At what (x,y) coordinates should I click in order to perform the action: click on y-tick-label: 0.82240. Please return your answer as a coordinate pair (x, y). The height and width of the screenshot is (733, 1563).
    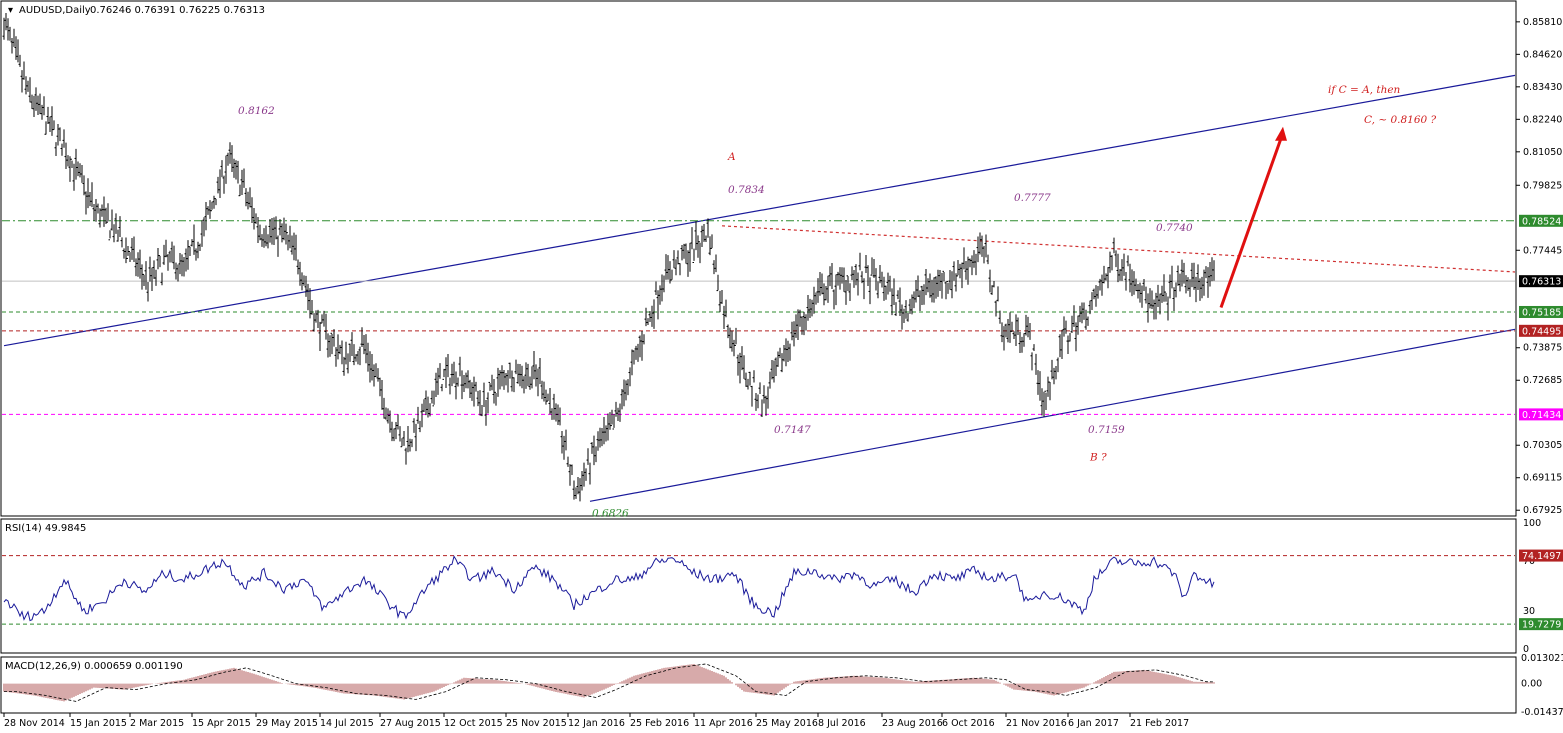
    Looking at the image, I should click on (1542, 119).